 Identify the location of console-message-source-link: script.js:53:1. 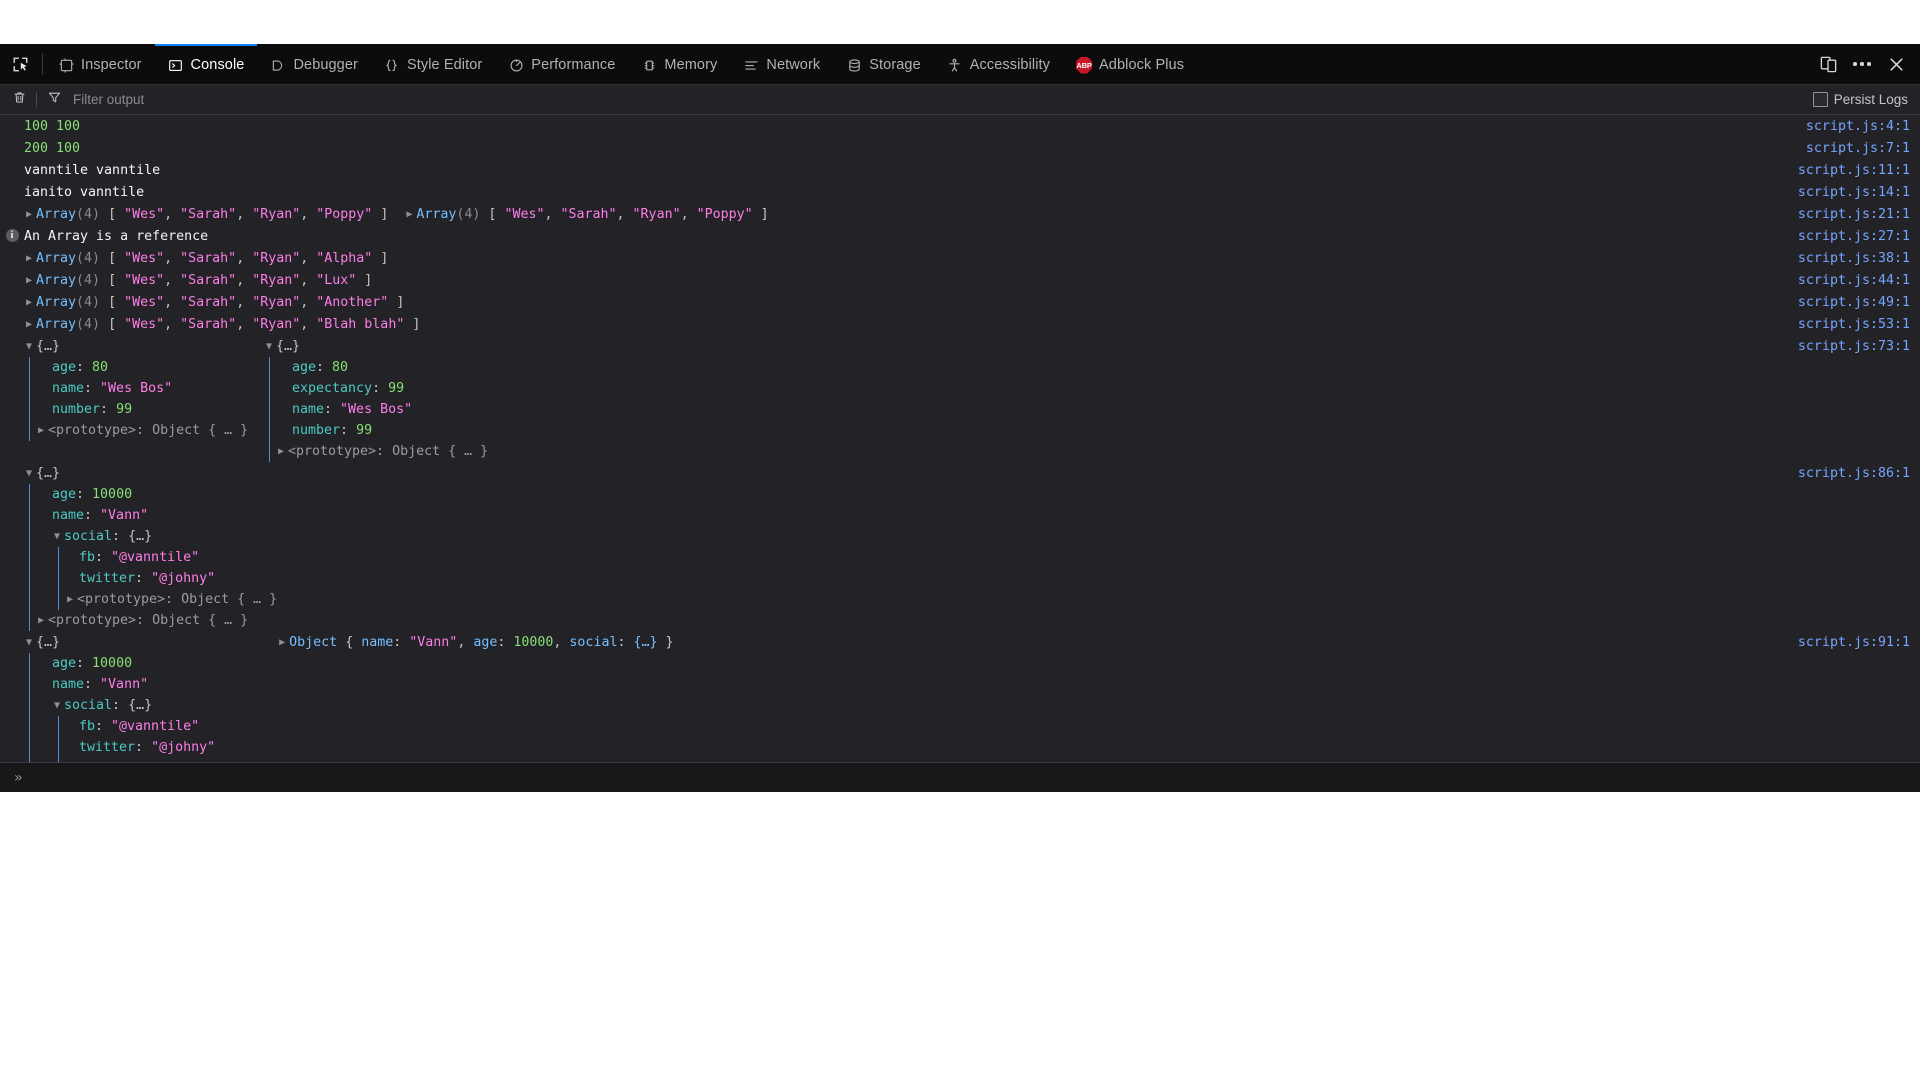
(1846, 324).